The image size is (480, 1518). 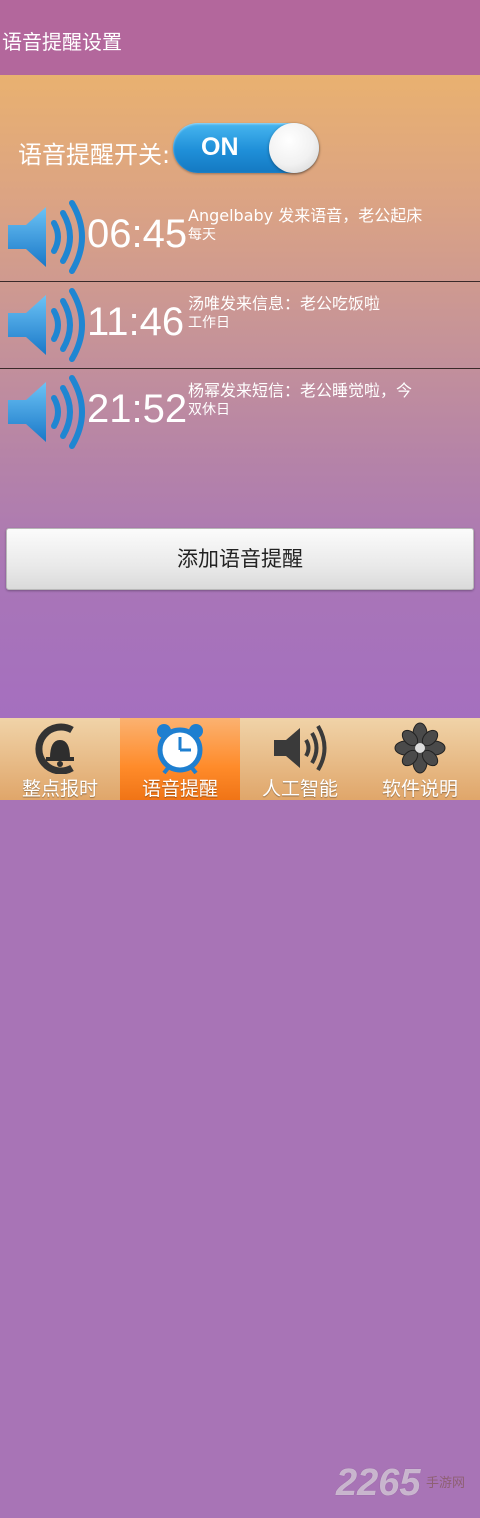 I want to click on watermark-number: 2265, so click(x=378, y=1483).